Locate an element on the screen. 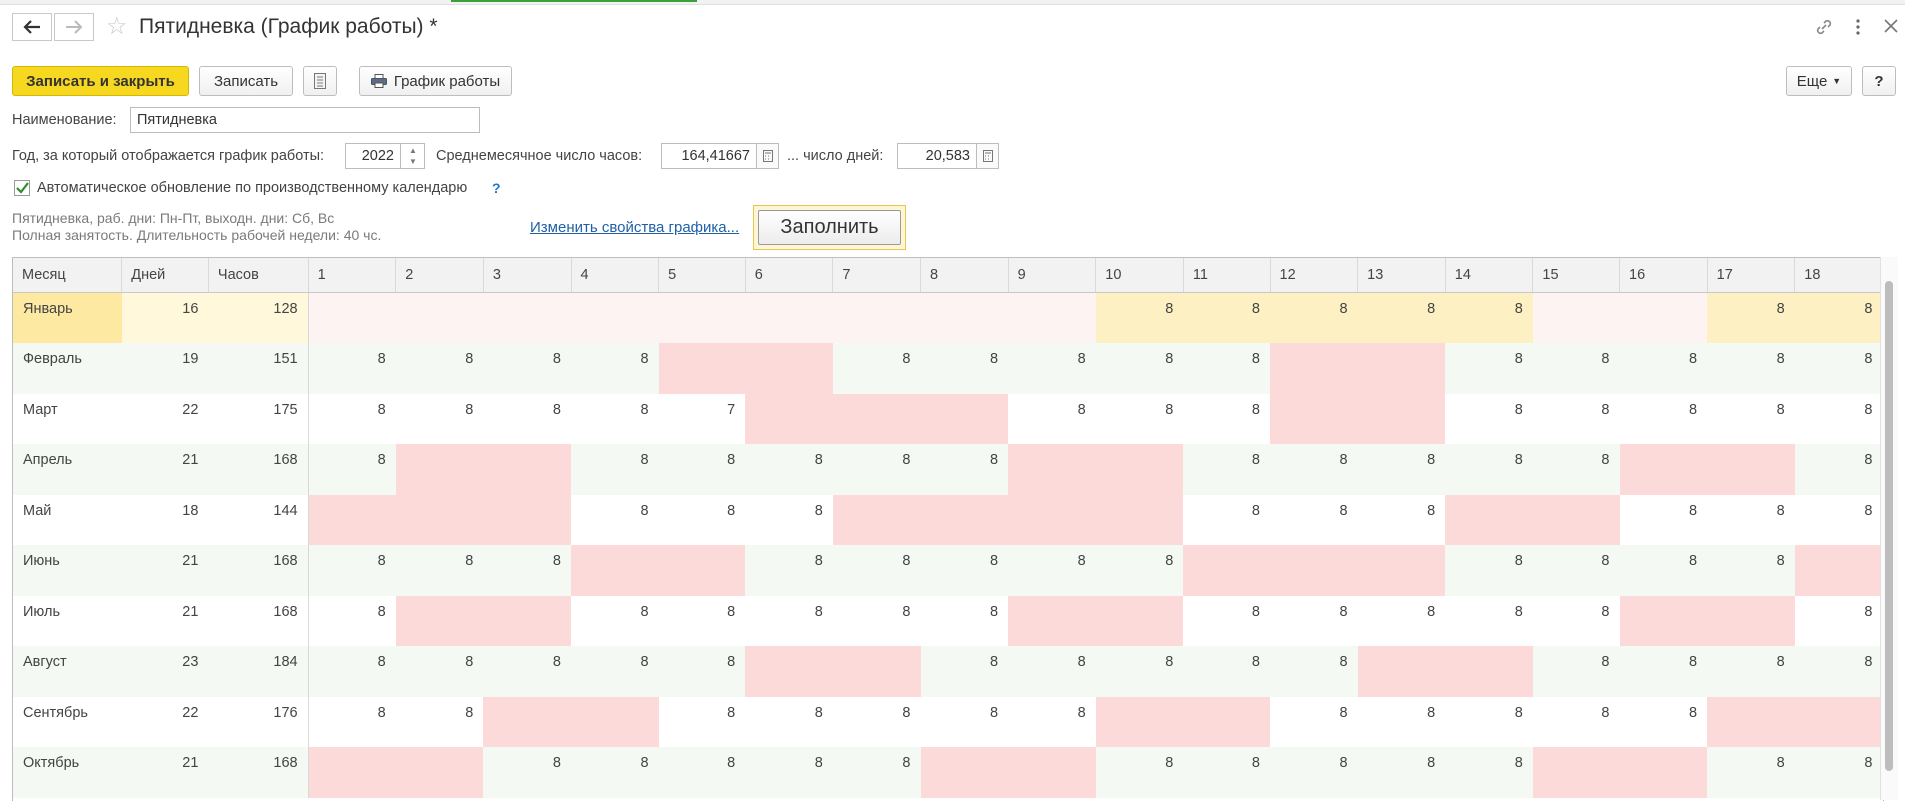  days-cell: 16 is located at coordinates (165, 317).